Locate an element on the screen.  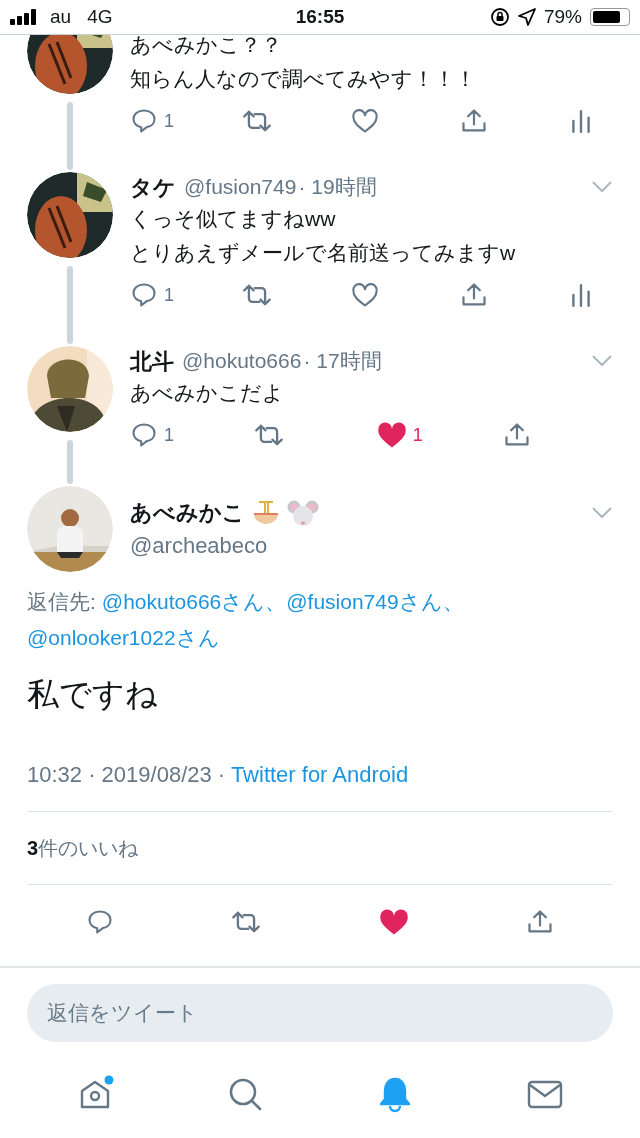
rotation-lock-icon is located at coordinates (499, 17).